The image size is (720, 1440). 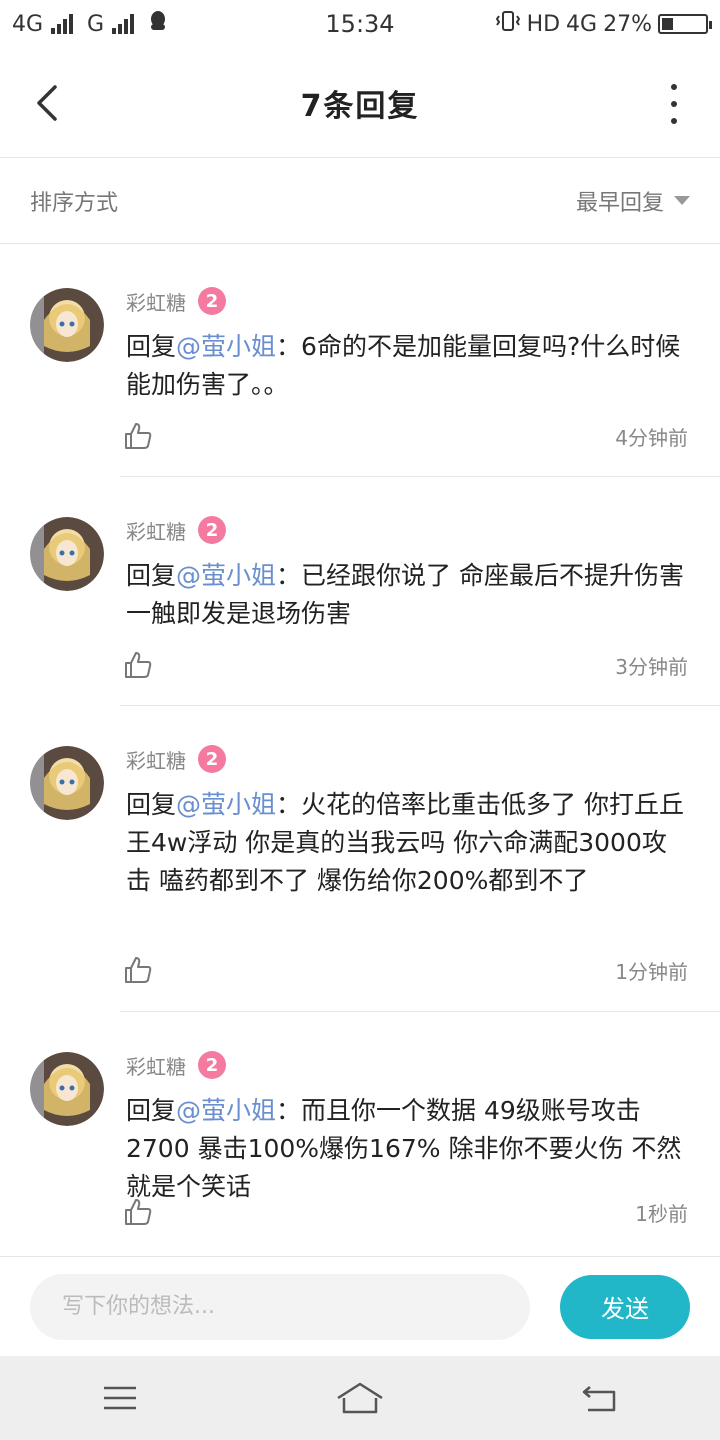 I want to click on reply-content: 回复@萤小姐：已经跟你说了 命座最后不提升伤害 一触即发是退场伤害, so click(x=407, y=595).